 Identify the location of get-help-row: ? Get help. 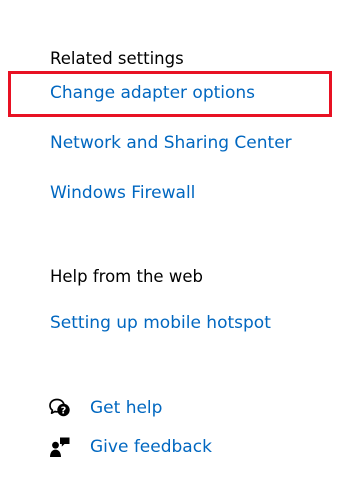
(105, 408).